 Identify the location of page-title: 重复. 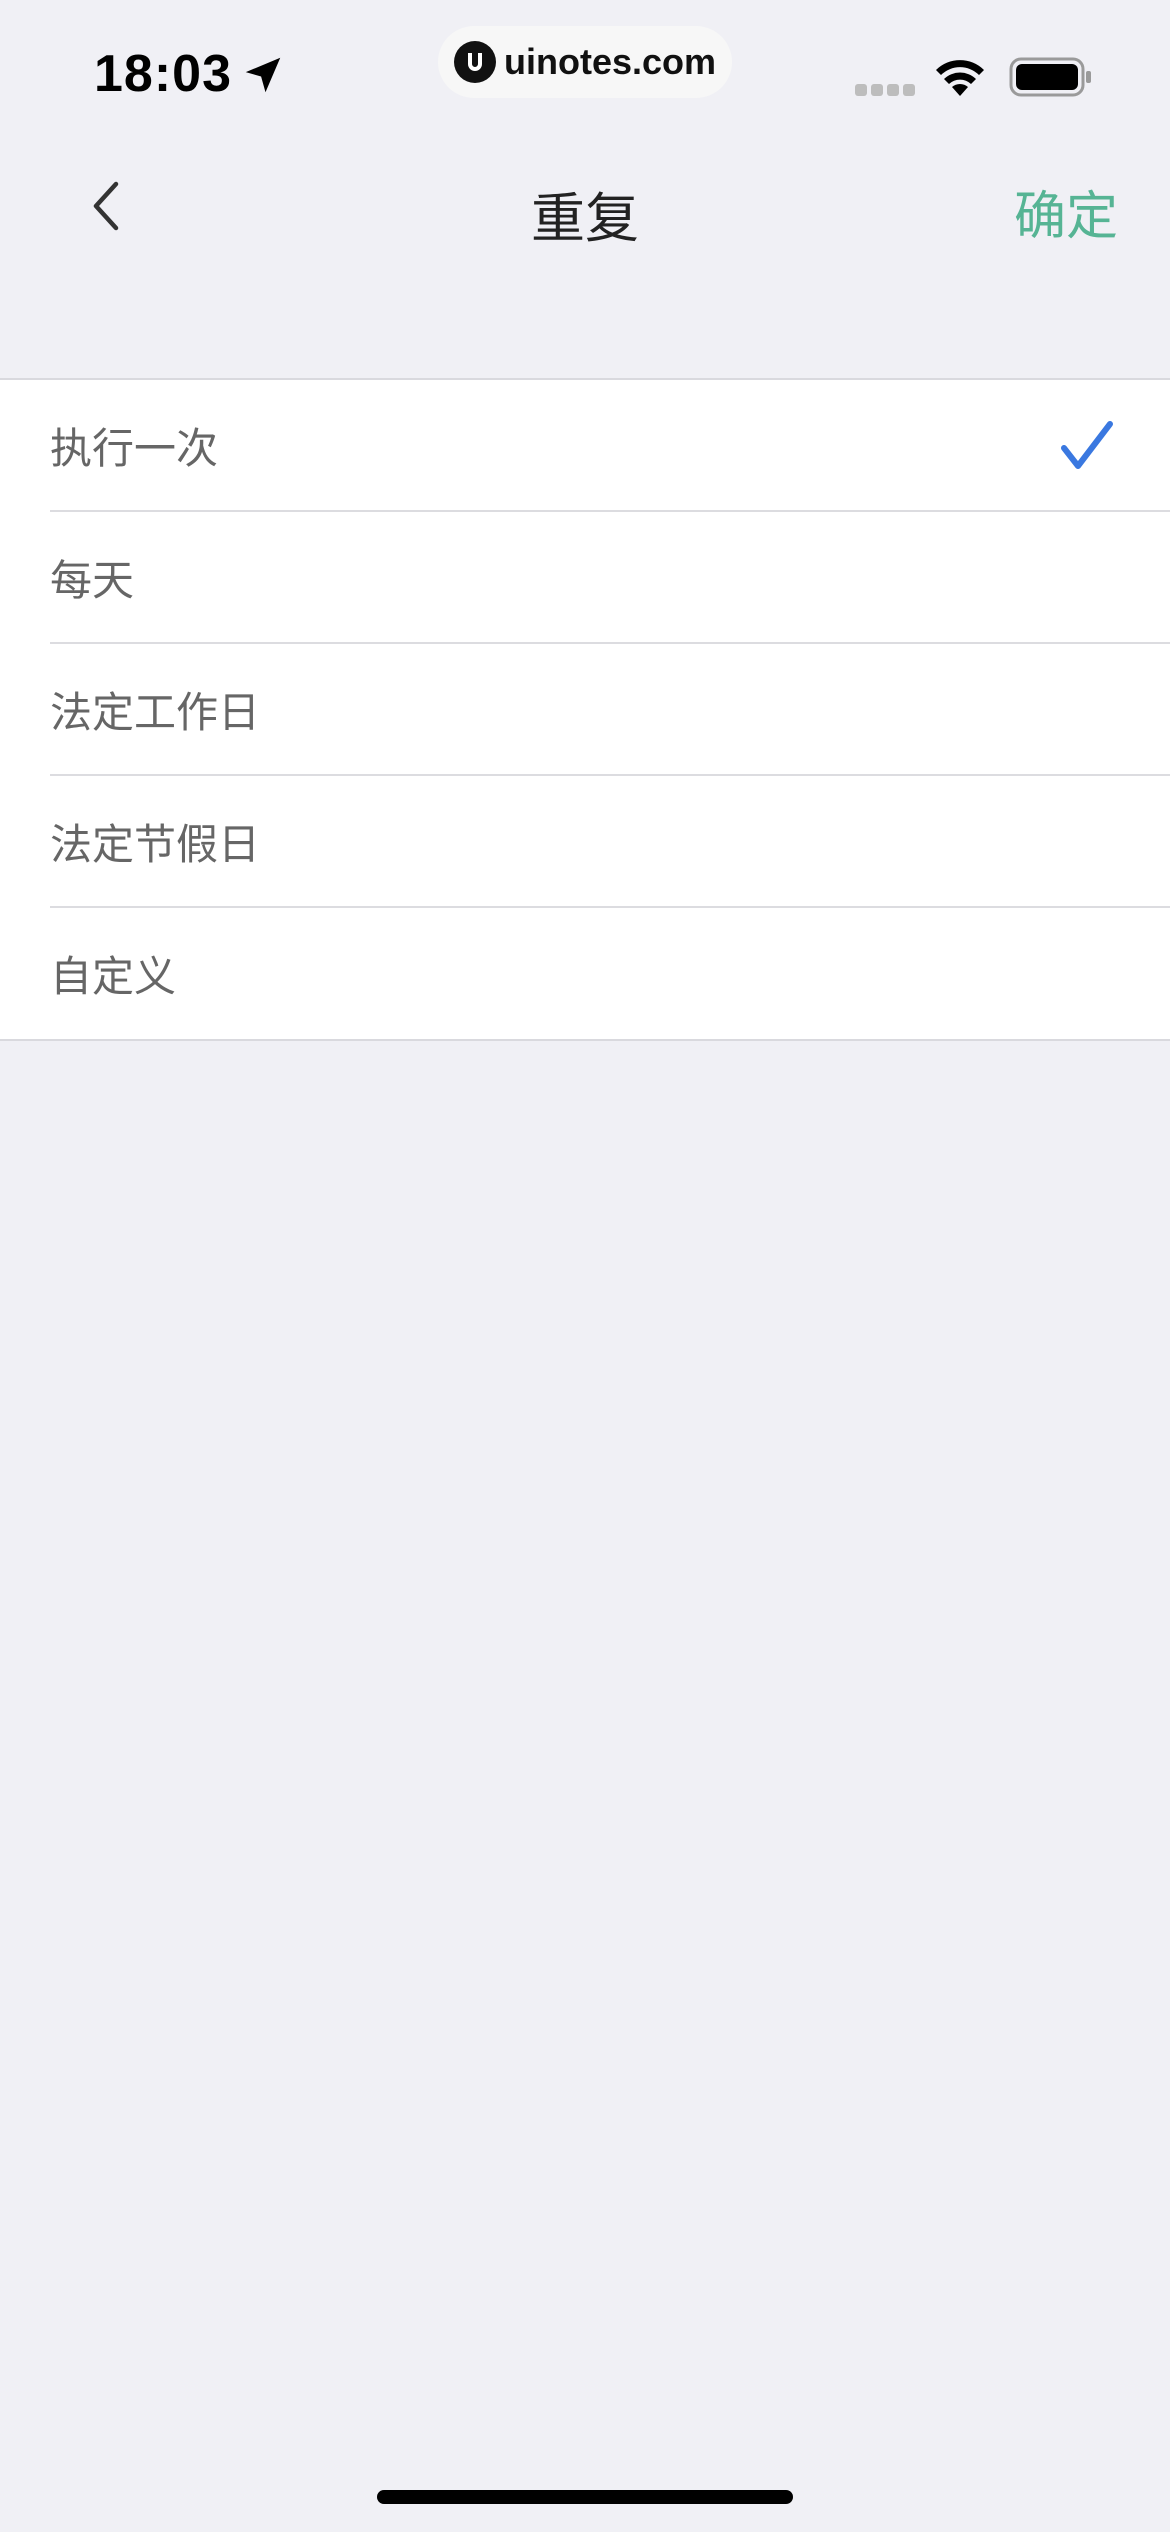
(585, 218).